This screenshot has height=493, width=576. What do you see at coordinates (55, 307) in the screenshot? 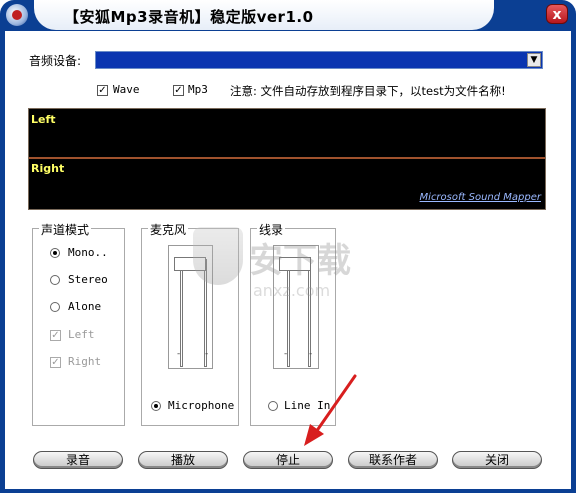
I see `alone-radio` at bounding box center [55, 307].